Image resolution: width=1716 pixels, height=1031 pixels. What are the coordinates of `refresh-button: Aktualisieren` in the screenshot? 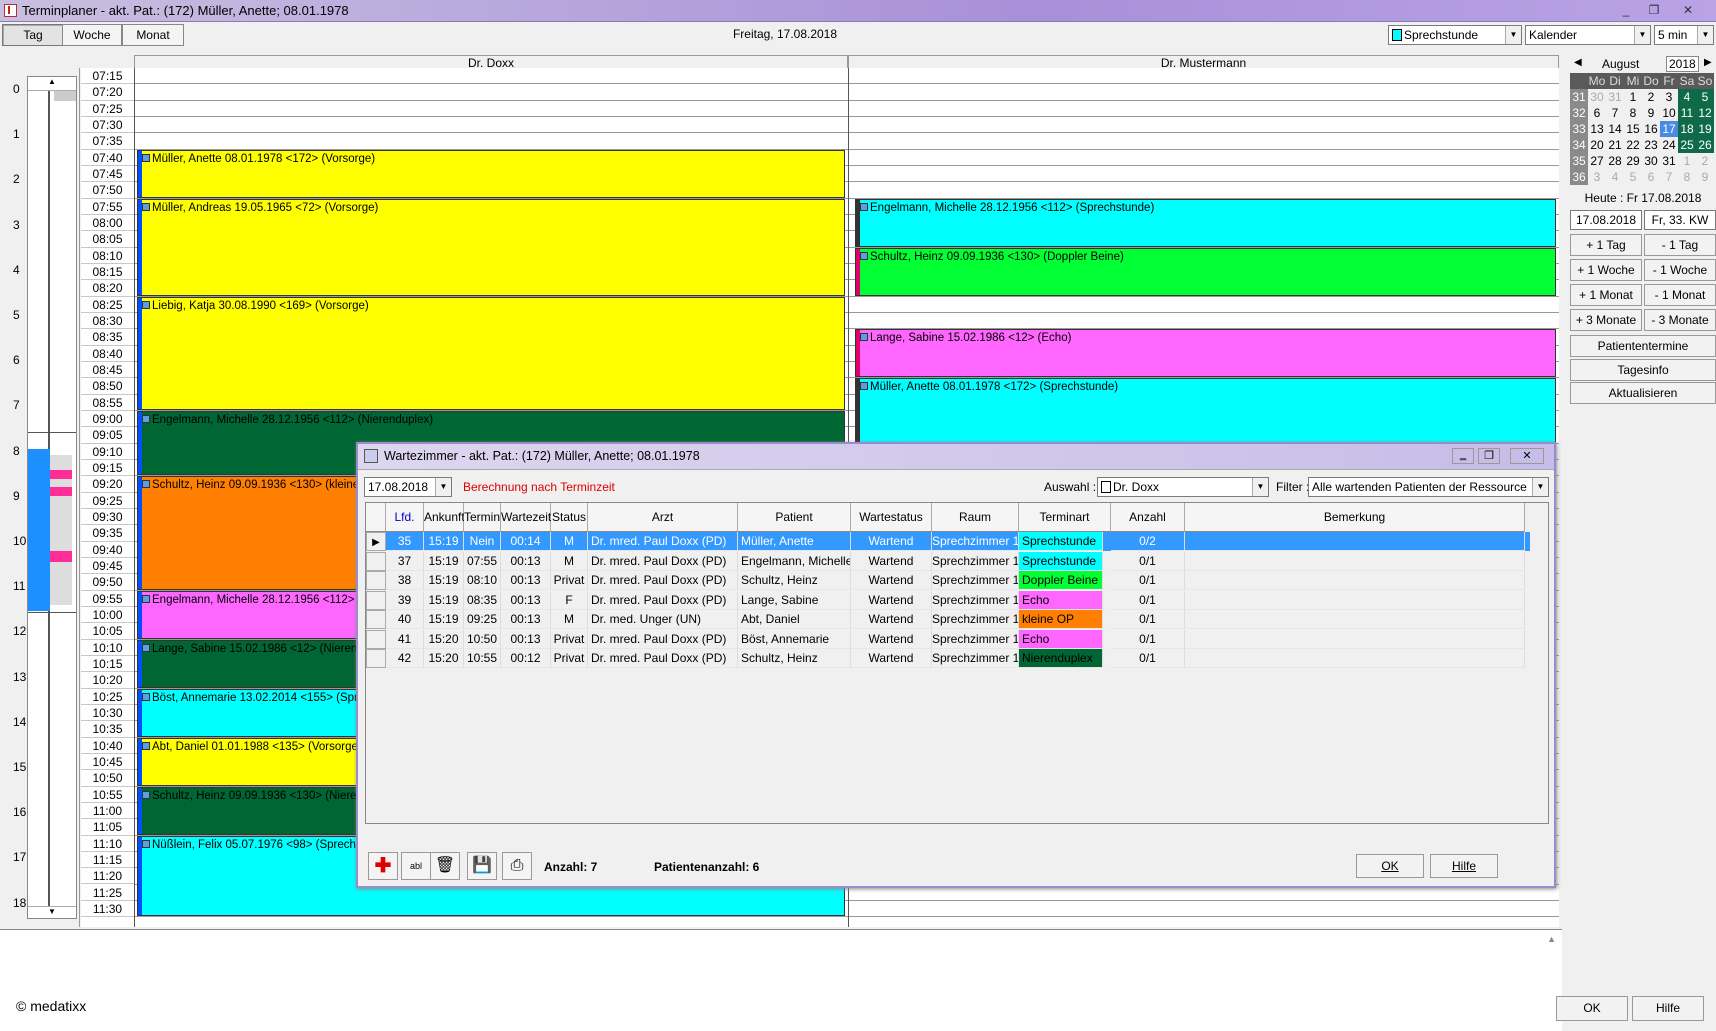 It's located at (1643, 393).